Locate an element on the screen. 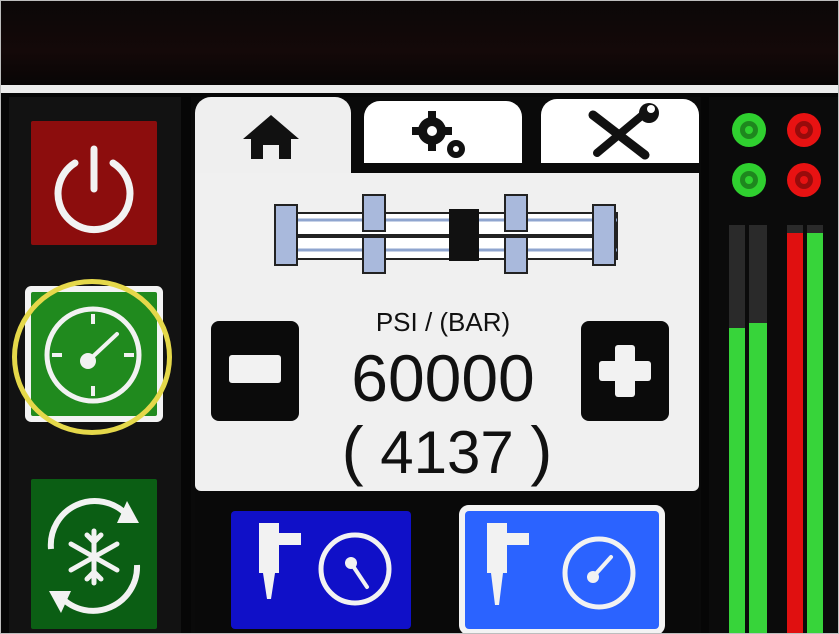 The image size is (839, 634). power-icon is located at coordinates (94, 189).